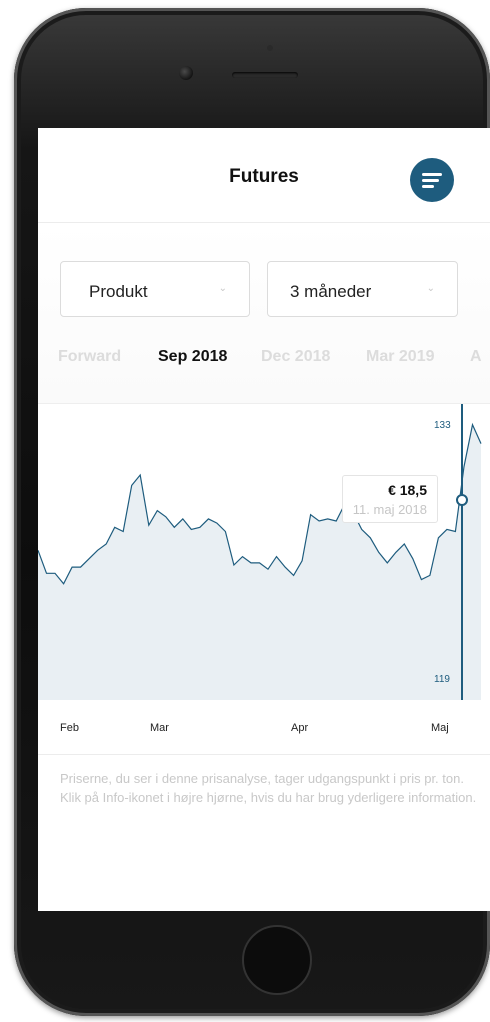 The height and width of the screenshot is (1022, 490). Describe the element at coordinates (390, 499) in the screenshot. I see `price-tooltip: € 18,5 11. maj 2018` at that location.